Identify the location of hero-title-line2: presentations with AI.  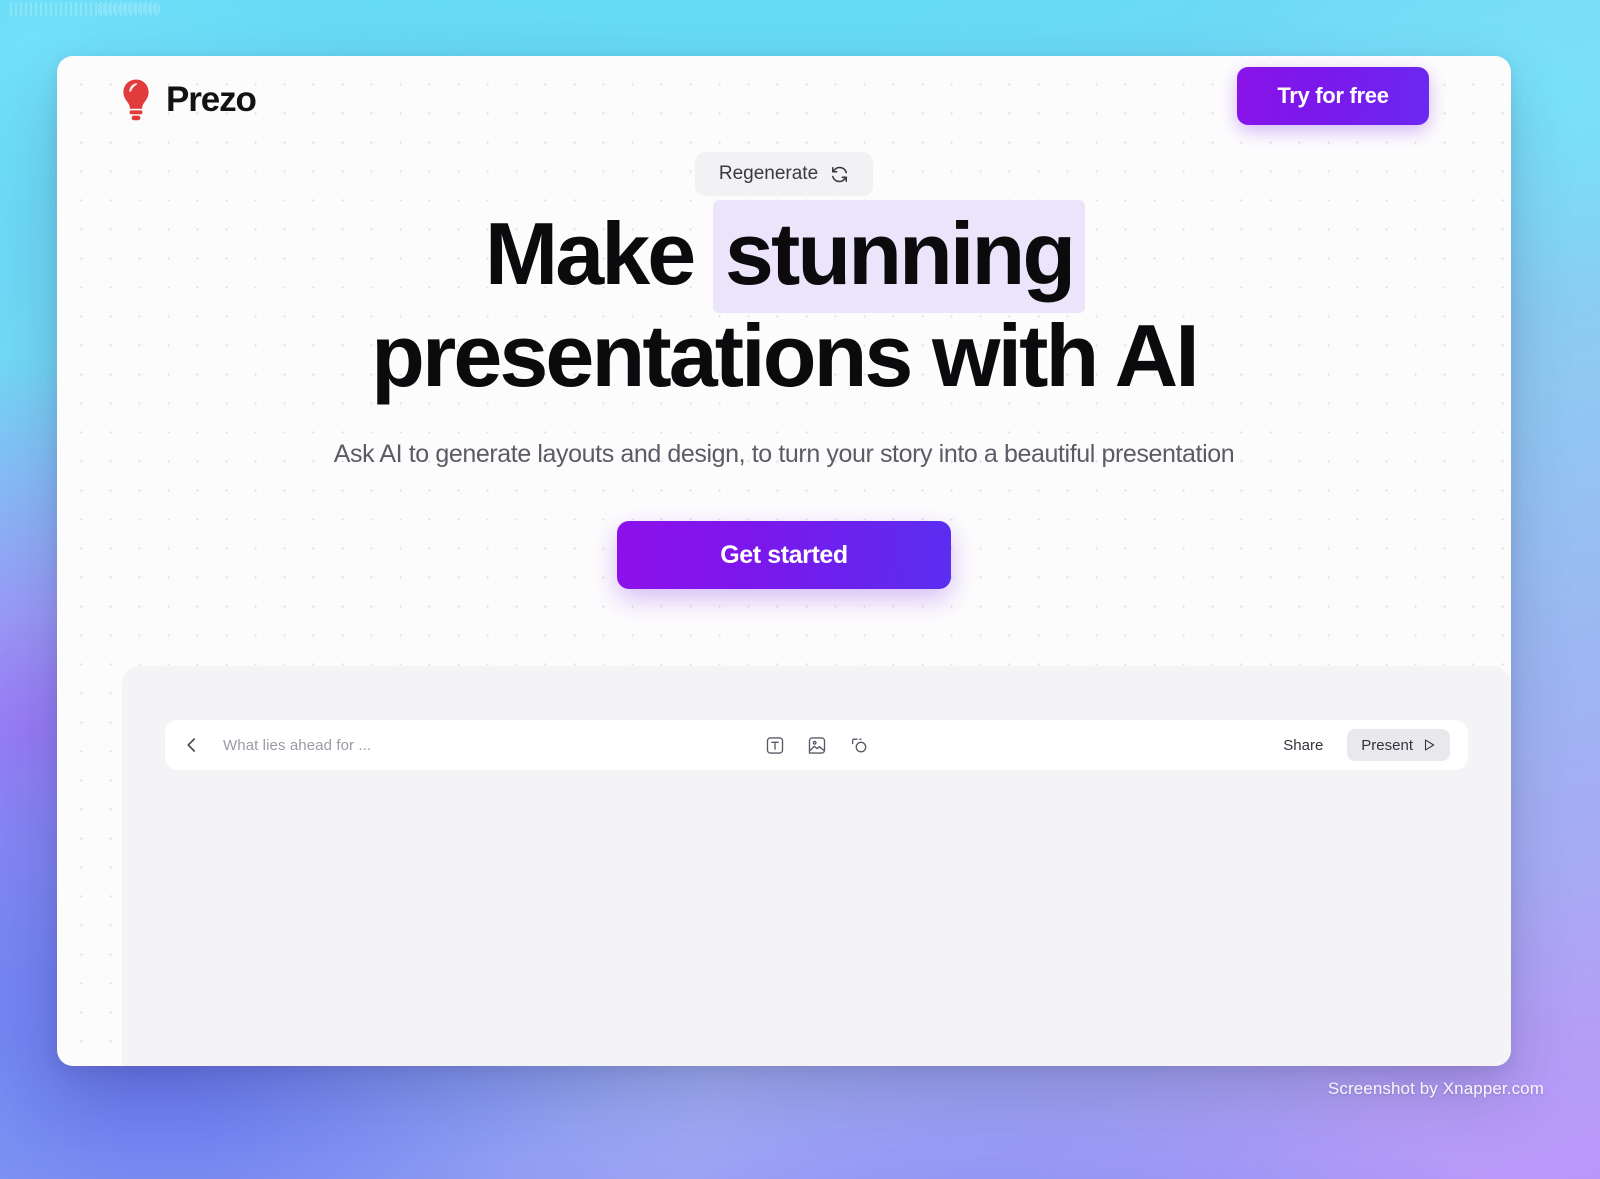
(785, 355).